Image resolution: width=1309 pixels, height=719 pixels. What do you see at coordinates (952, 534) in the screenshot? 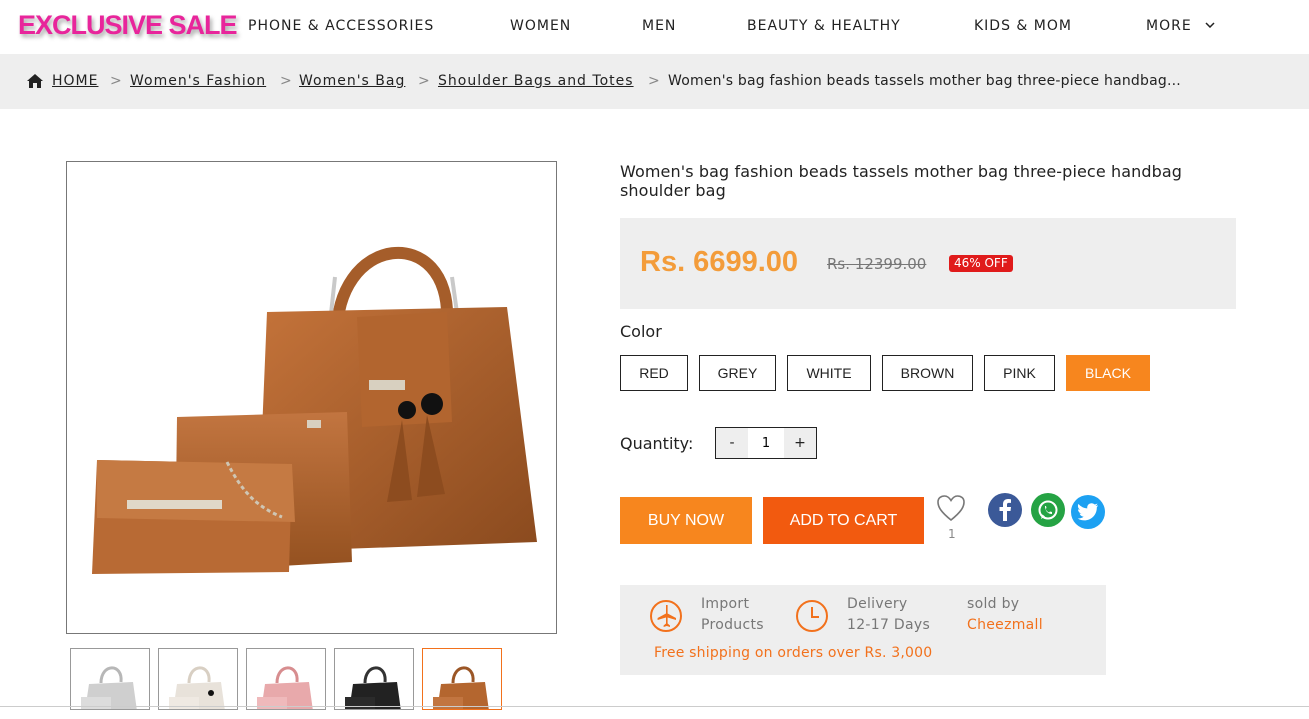
I see `wishlist-count: 1` at bounding box center [952, 534].